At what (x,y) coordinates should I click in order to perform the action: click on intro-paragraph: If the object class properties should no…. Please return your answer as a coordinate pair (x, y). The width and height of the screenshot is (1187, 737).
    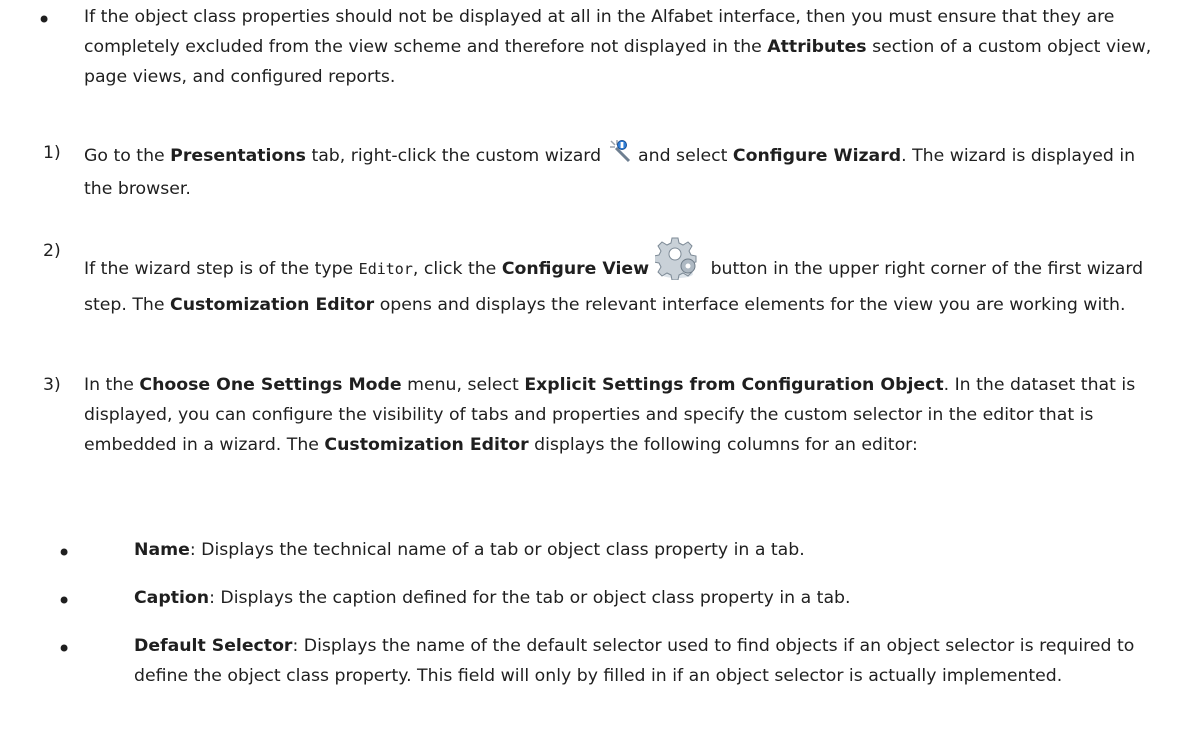
    Looking at the image, I should click on (618, 47).